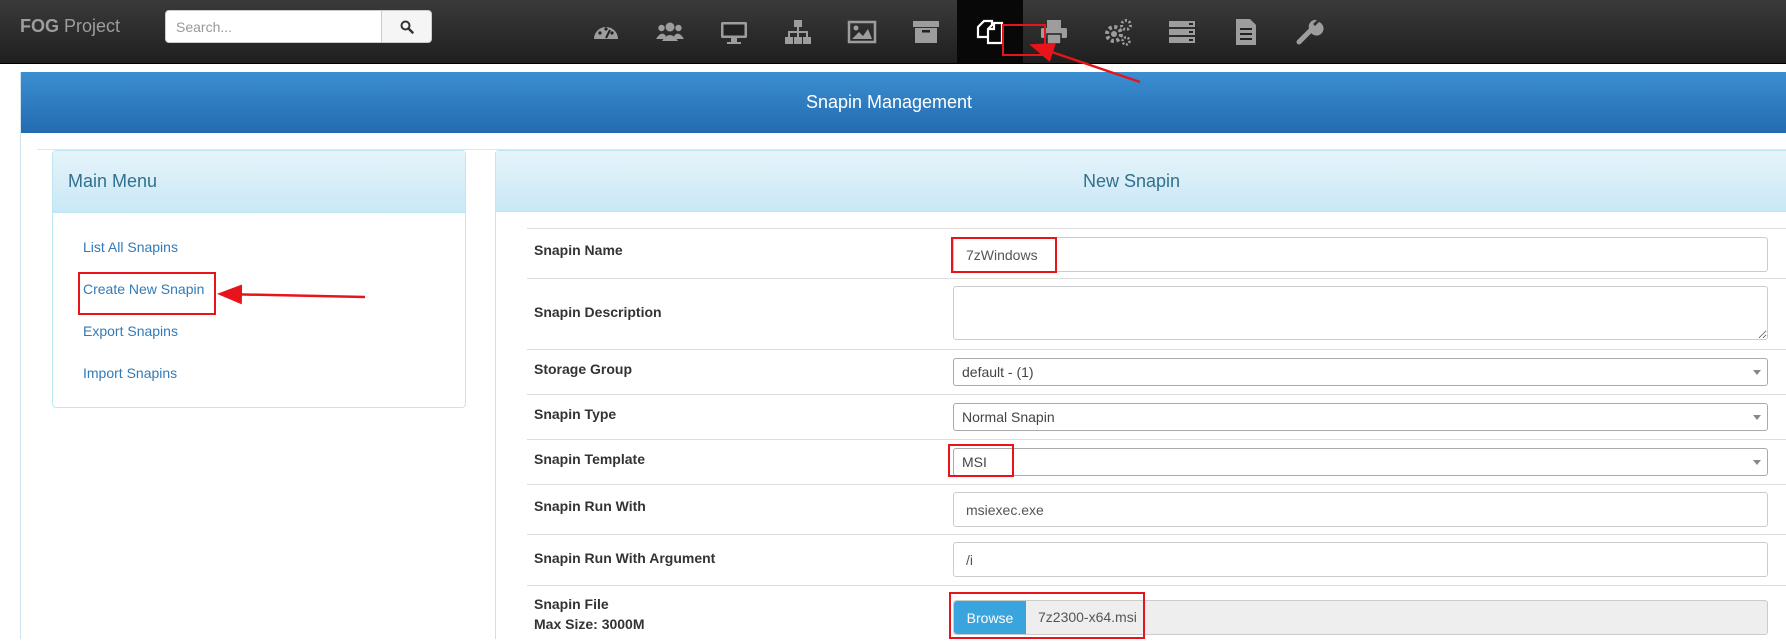 This screenshot has height=641, width=1786. I want to click on brand-logo: FOG Project, so click(70, 26).